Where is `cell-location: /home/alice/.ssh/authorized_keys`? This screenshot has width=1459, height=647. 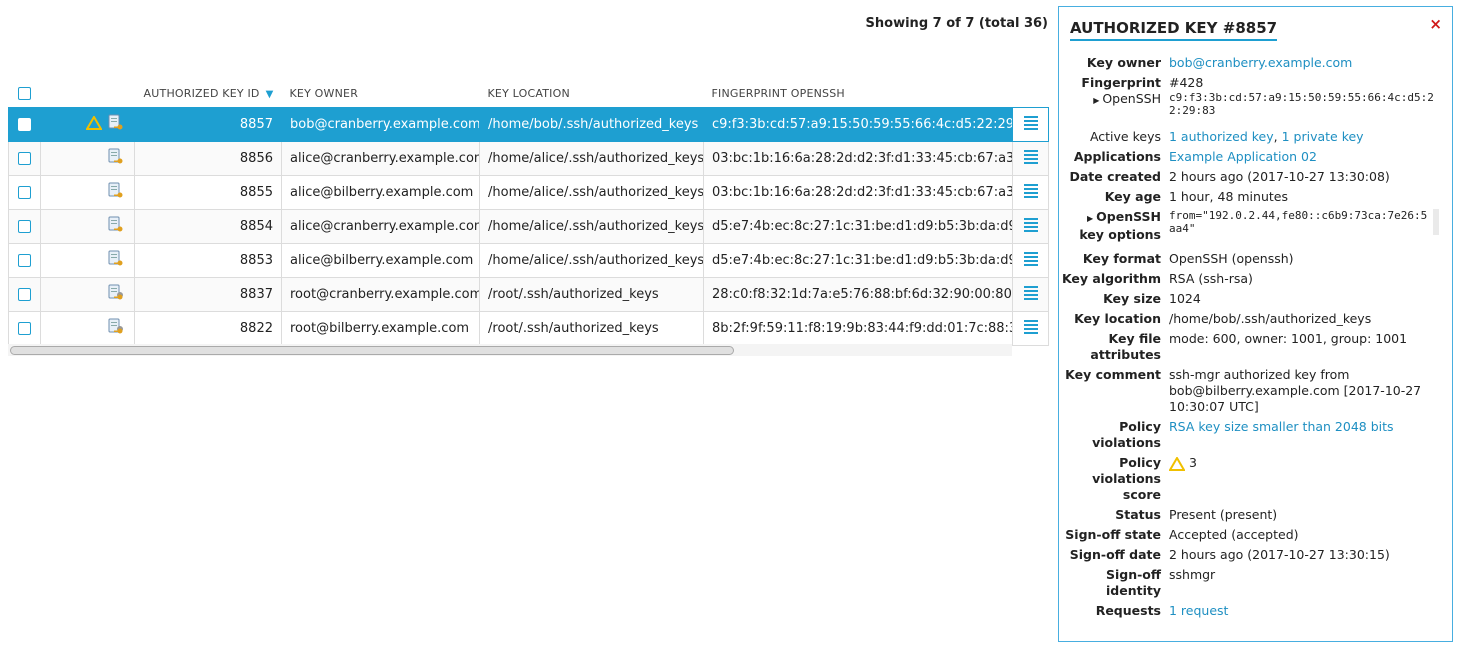
cell-location: /home/alice/.ssh/authorized_keys is located at coordinates (591, 192).